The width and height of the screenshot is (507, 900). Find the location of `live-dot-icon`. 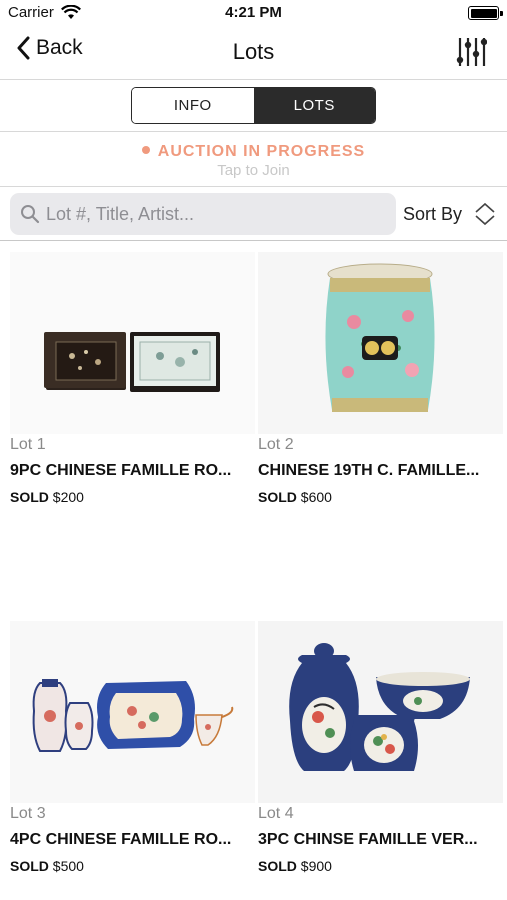

live-dot-icon is located at coordinates (145, 150).